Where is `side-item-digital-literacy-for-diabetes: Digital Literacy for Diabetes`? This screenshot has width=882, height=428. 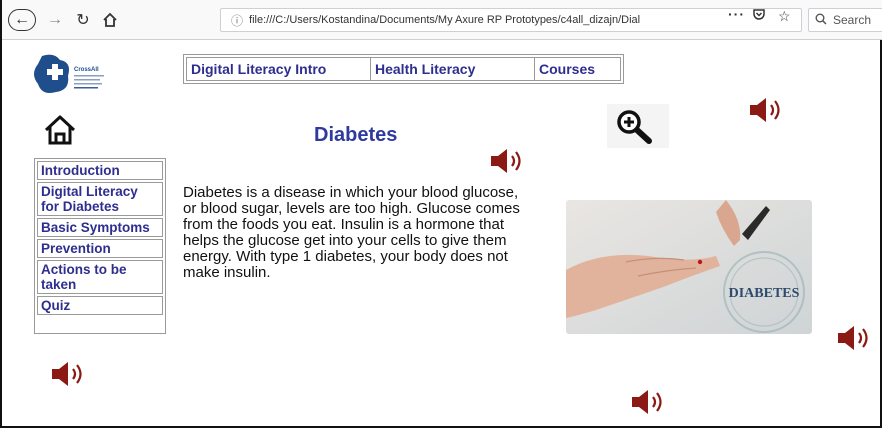
side-item-digital-literacy-for-diabetes: Digital Literacy for Diabetes is located at coordinates (100, 199).